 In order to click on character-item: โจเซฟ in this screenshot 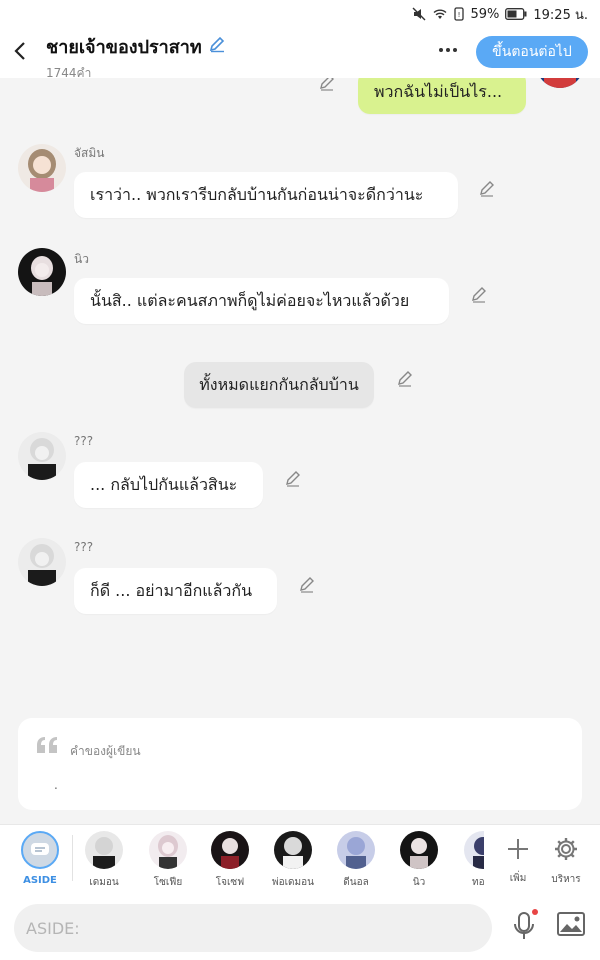, I will do `click(230, 860)`.